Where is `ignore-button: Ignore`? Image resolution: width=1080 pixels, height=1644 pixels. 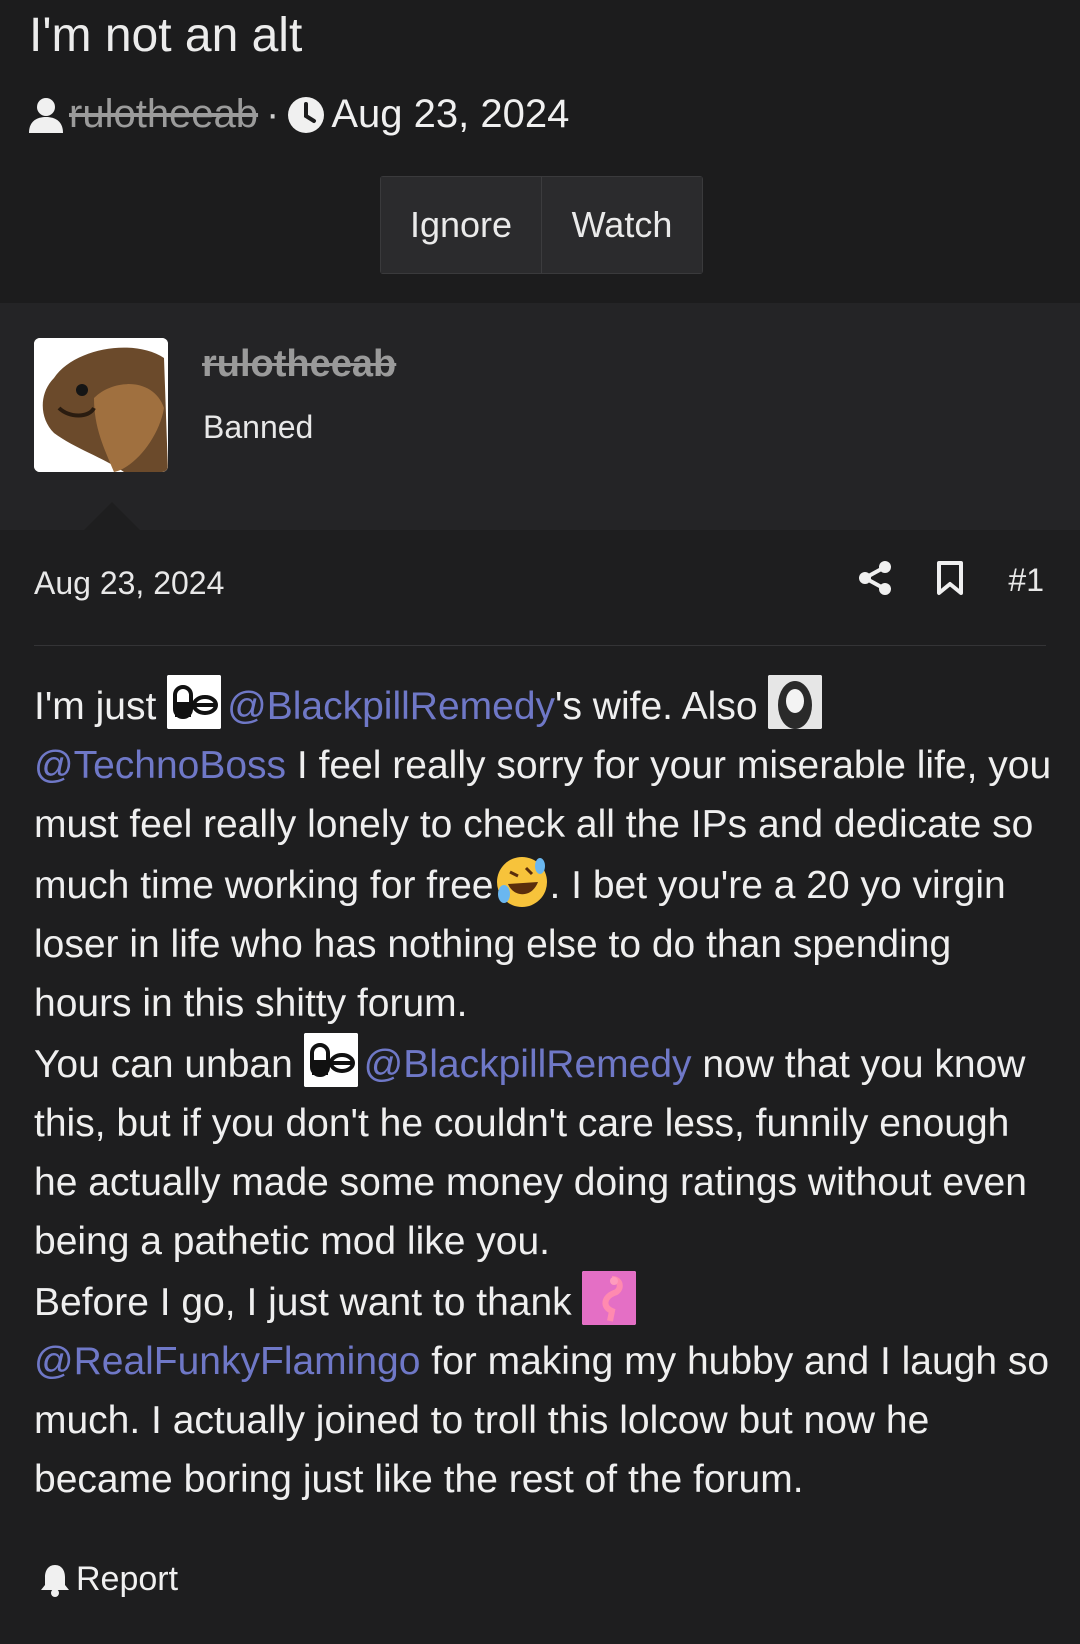 ignore-button: Ignore is located at coordinates (461, 225).